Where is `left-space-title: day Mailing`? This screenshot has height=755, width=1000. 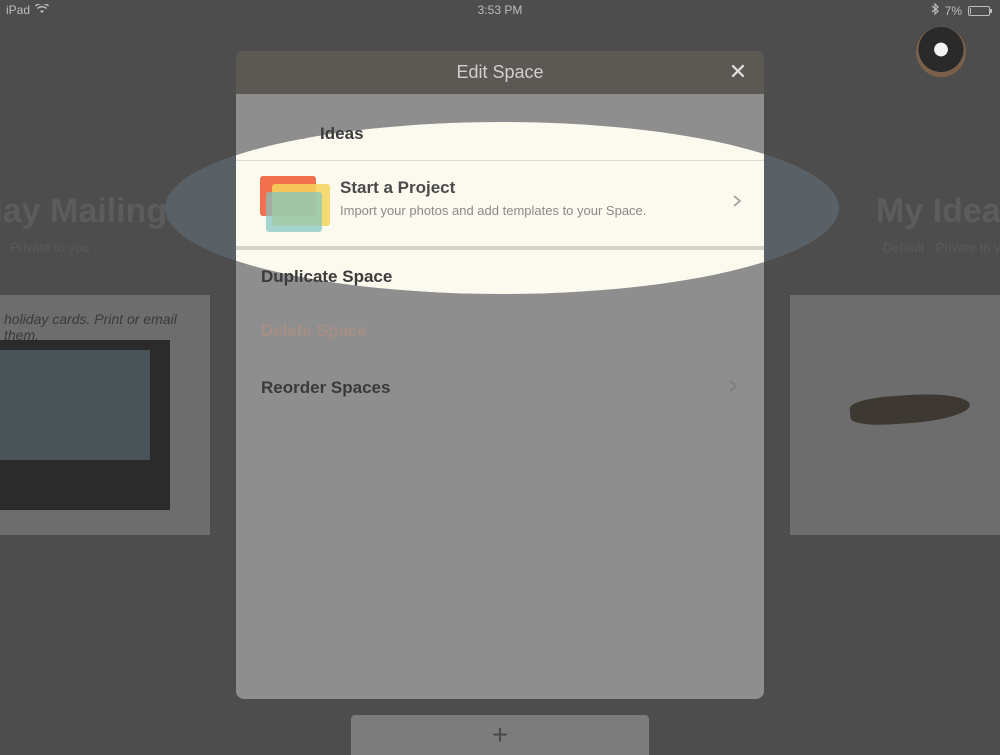
left-space-title: day Mailing is located at coordinates (83, 211).